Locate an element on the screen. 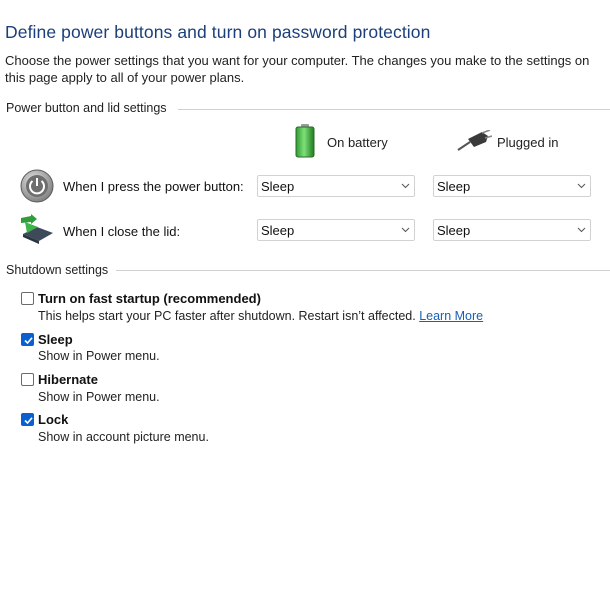 The width and height of the screenshot is (610, 610). lock-checkbox is located at coordinates (27, 419).